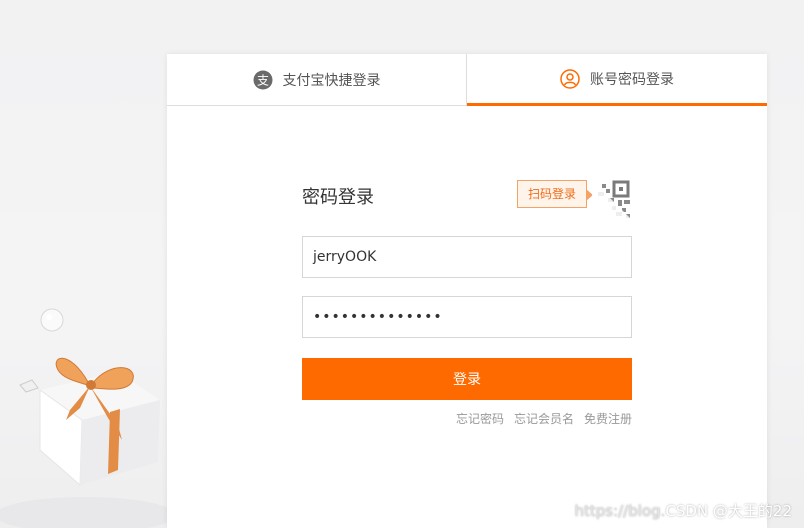 This screenshot has height=528, width=804. I want to click on csdn-watermark: https://blog.CSDN @大王的22, so click(683, 510).